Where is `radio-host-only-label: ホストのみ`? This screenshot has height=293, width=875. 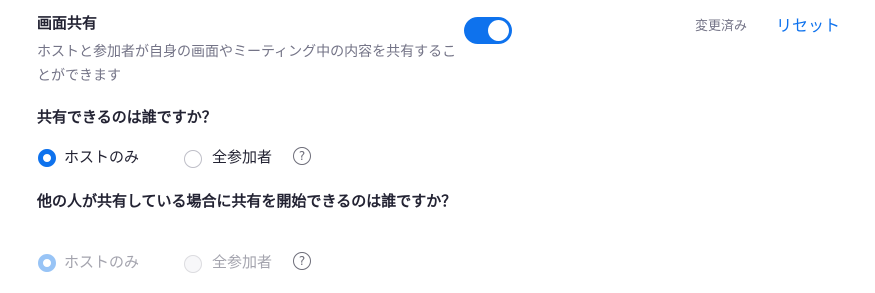 radio-host-only-label: ホストのみ is located at coordinates (102, 157).